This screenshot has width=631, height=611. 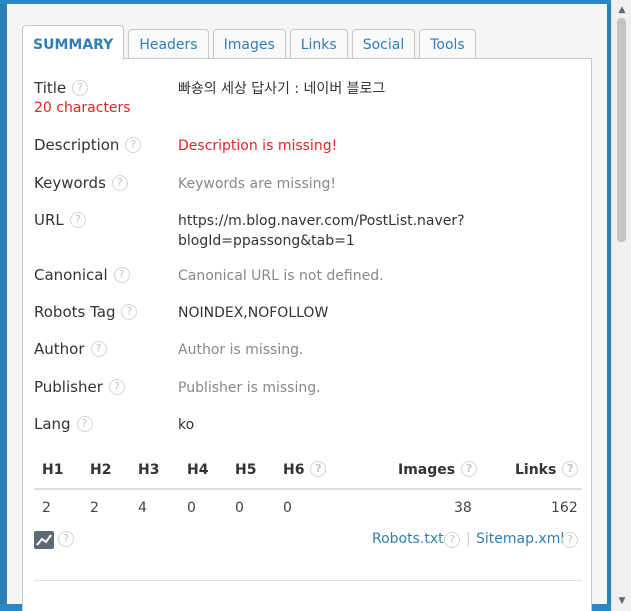 What do you see at coordinates (70, 183) in the screenshot?
I see `keywords-label: Keywords` at bounding box center [70, 183].